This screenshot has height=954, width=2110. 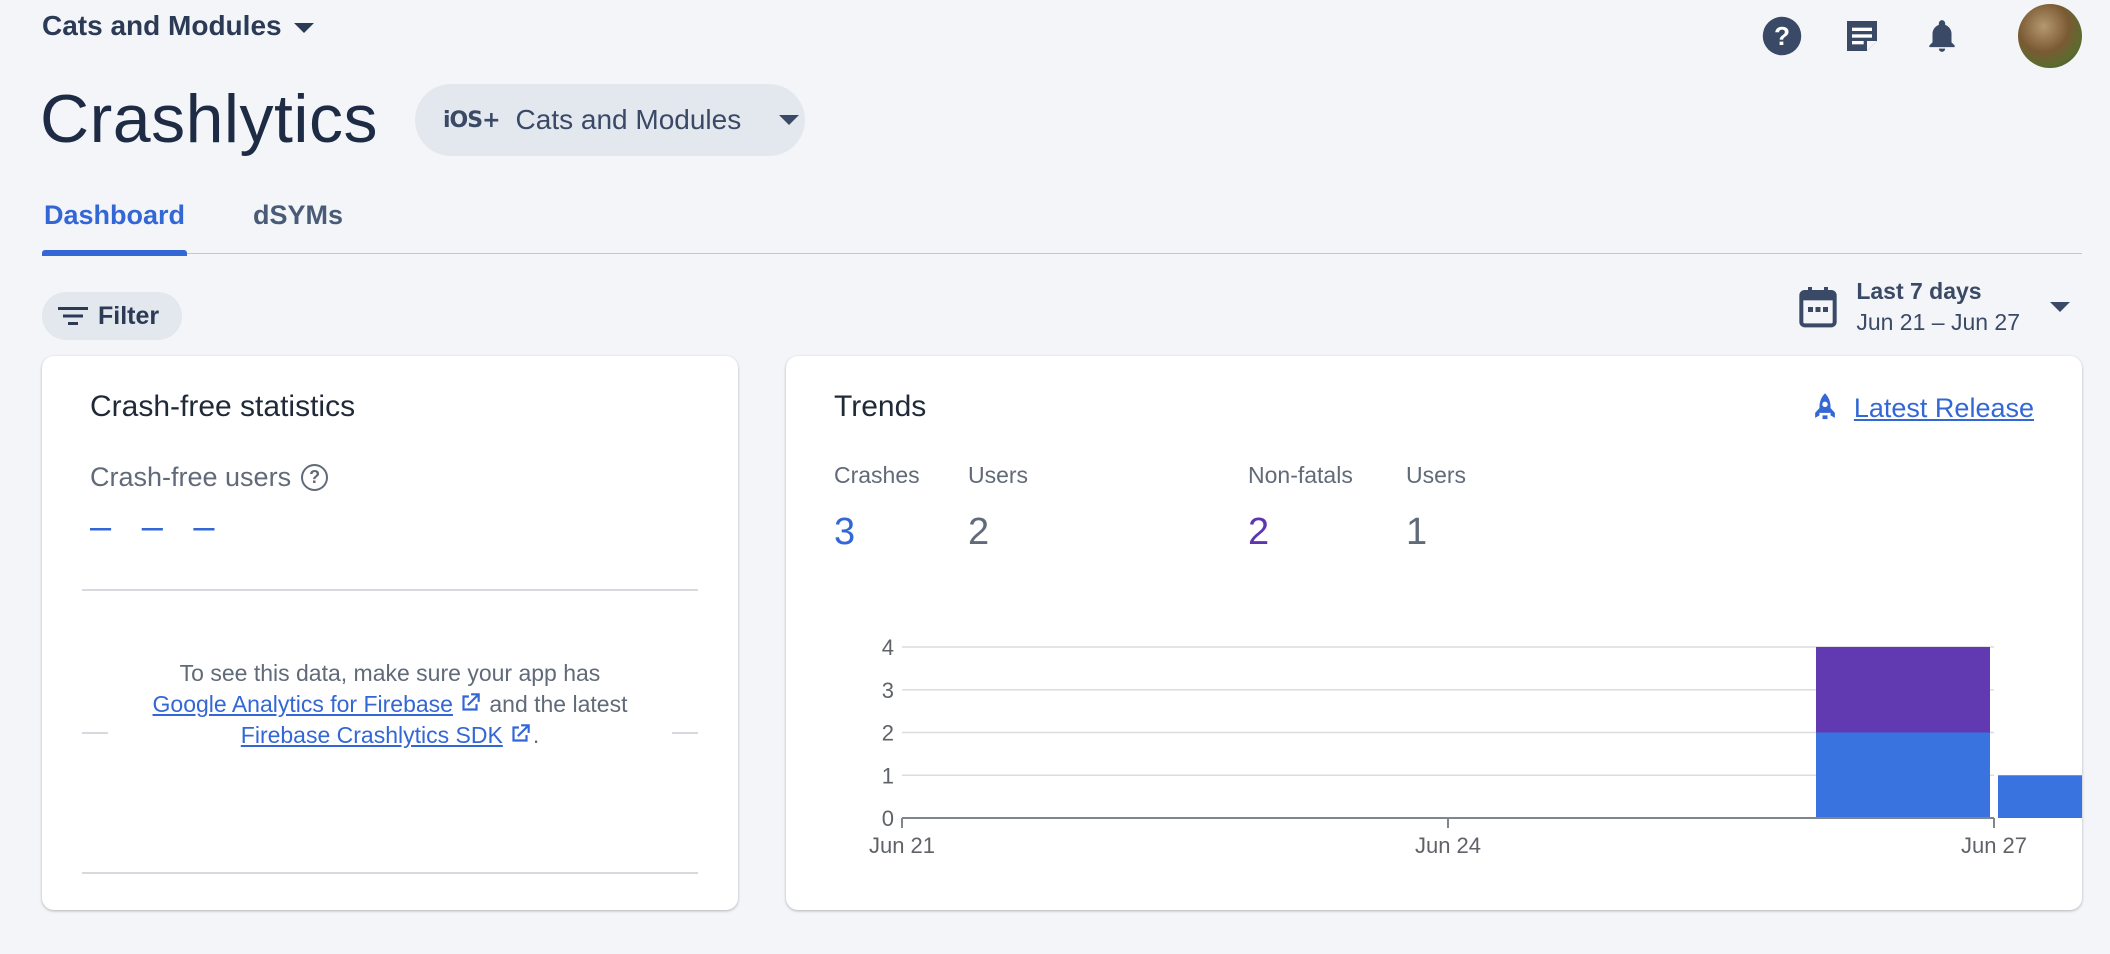 What do you see at coordinates (115, 226) in the screenshot?
I see `tab-dashboard: Dashboard` at bounding box center [115, 226].